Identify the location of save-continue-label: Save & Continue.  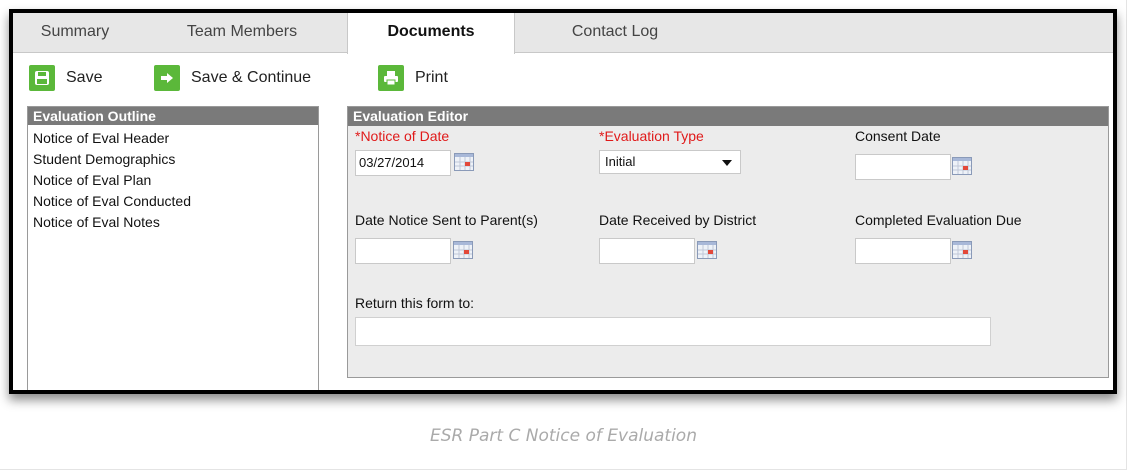
(251, 77).